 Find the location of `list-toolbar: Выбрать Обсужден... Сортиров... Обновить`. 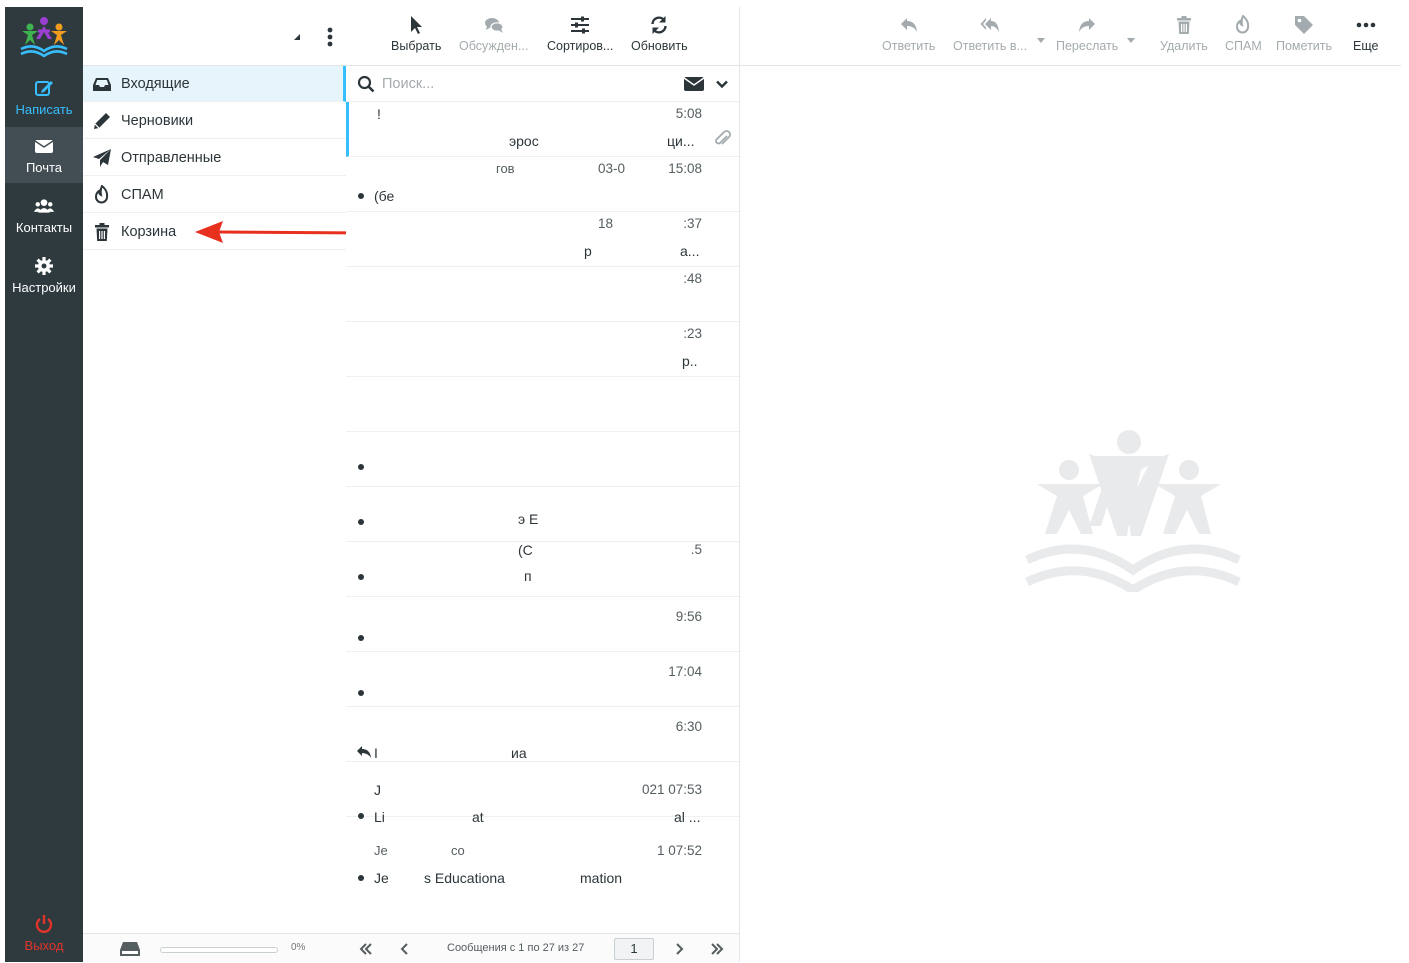

list-toolbar: Выбрать Обсужден... Сортиров... Обновить is located at coordinates (542, 36).